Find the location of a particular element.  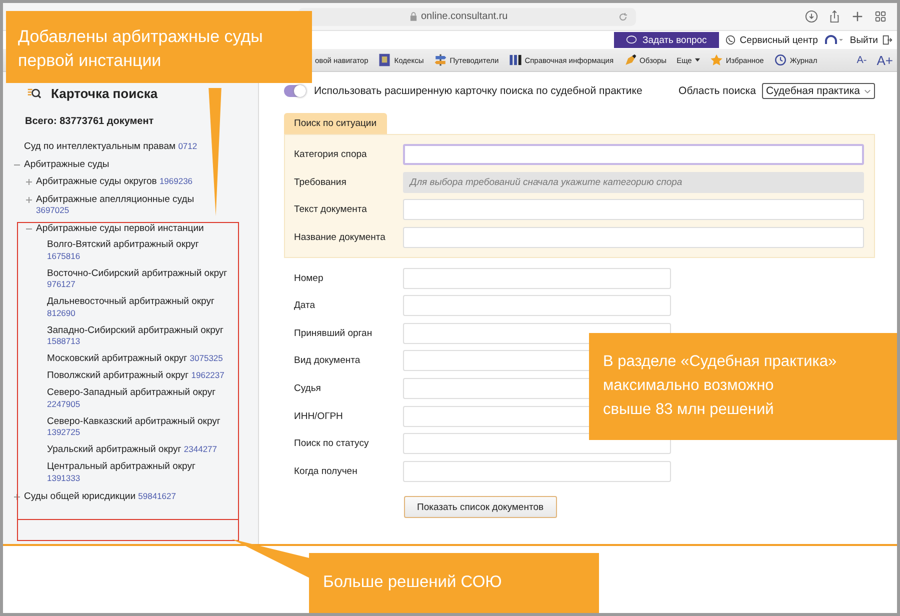

tree-item: Арбитражные суды округов 1969236 is located at coordinates (114, 182).